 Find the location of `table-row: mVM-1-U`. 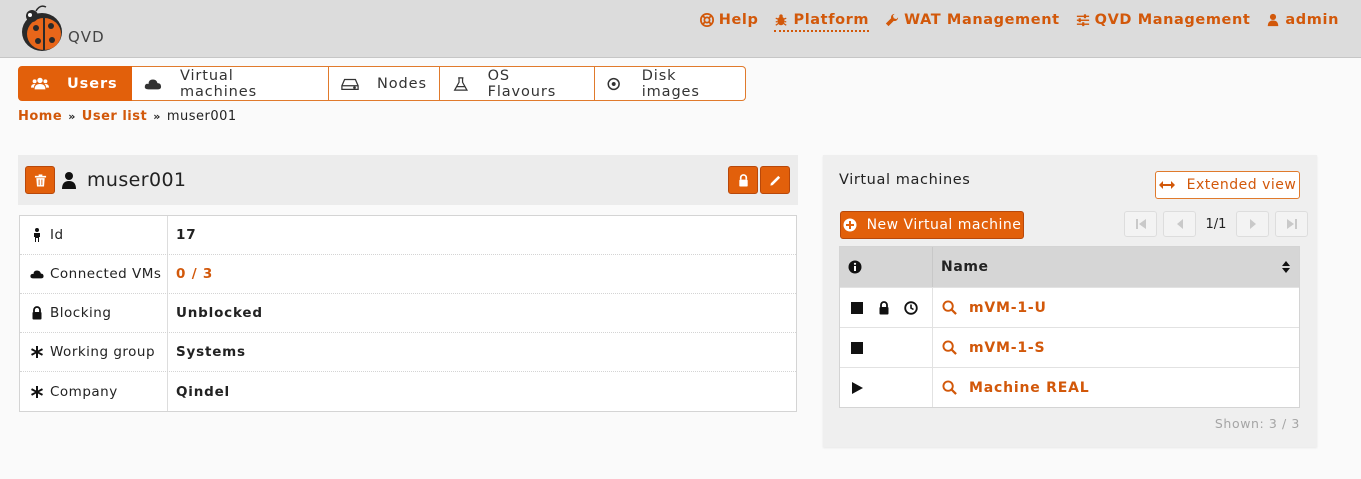

table-row: mVM-1-U is located at coordinates (1069, 307).